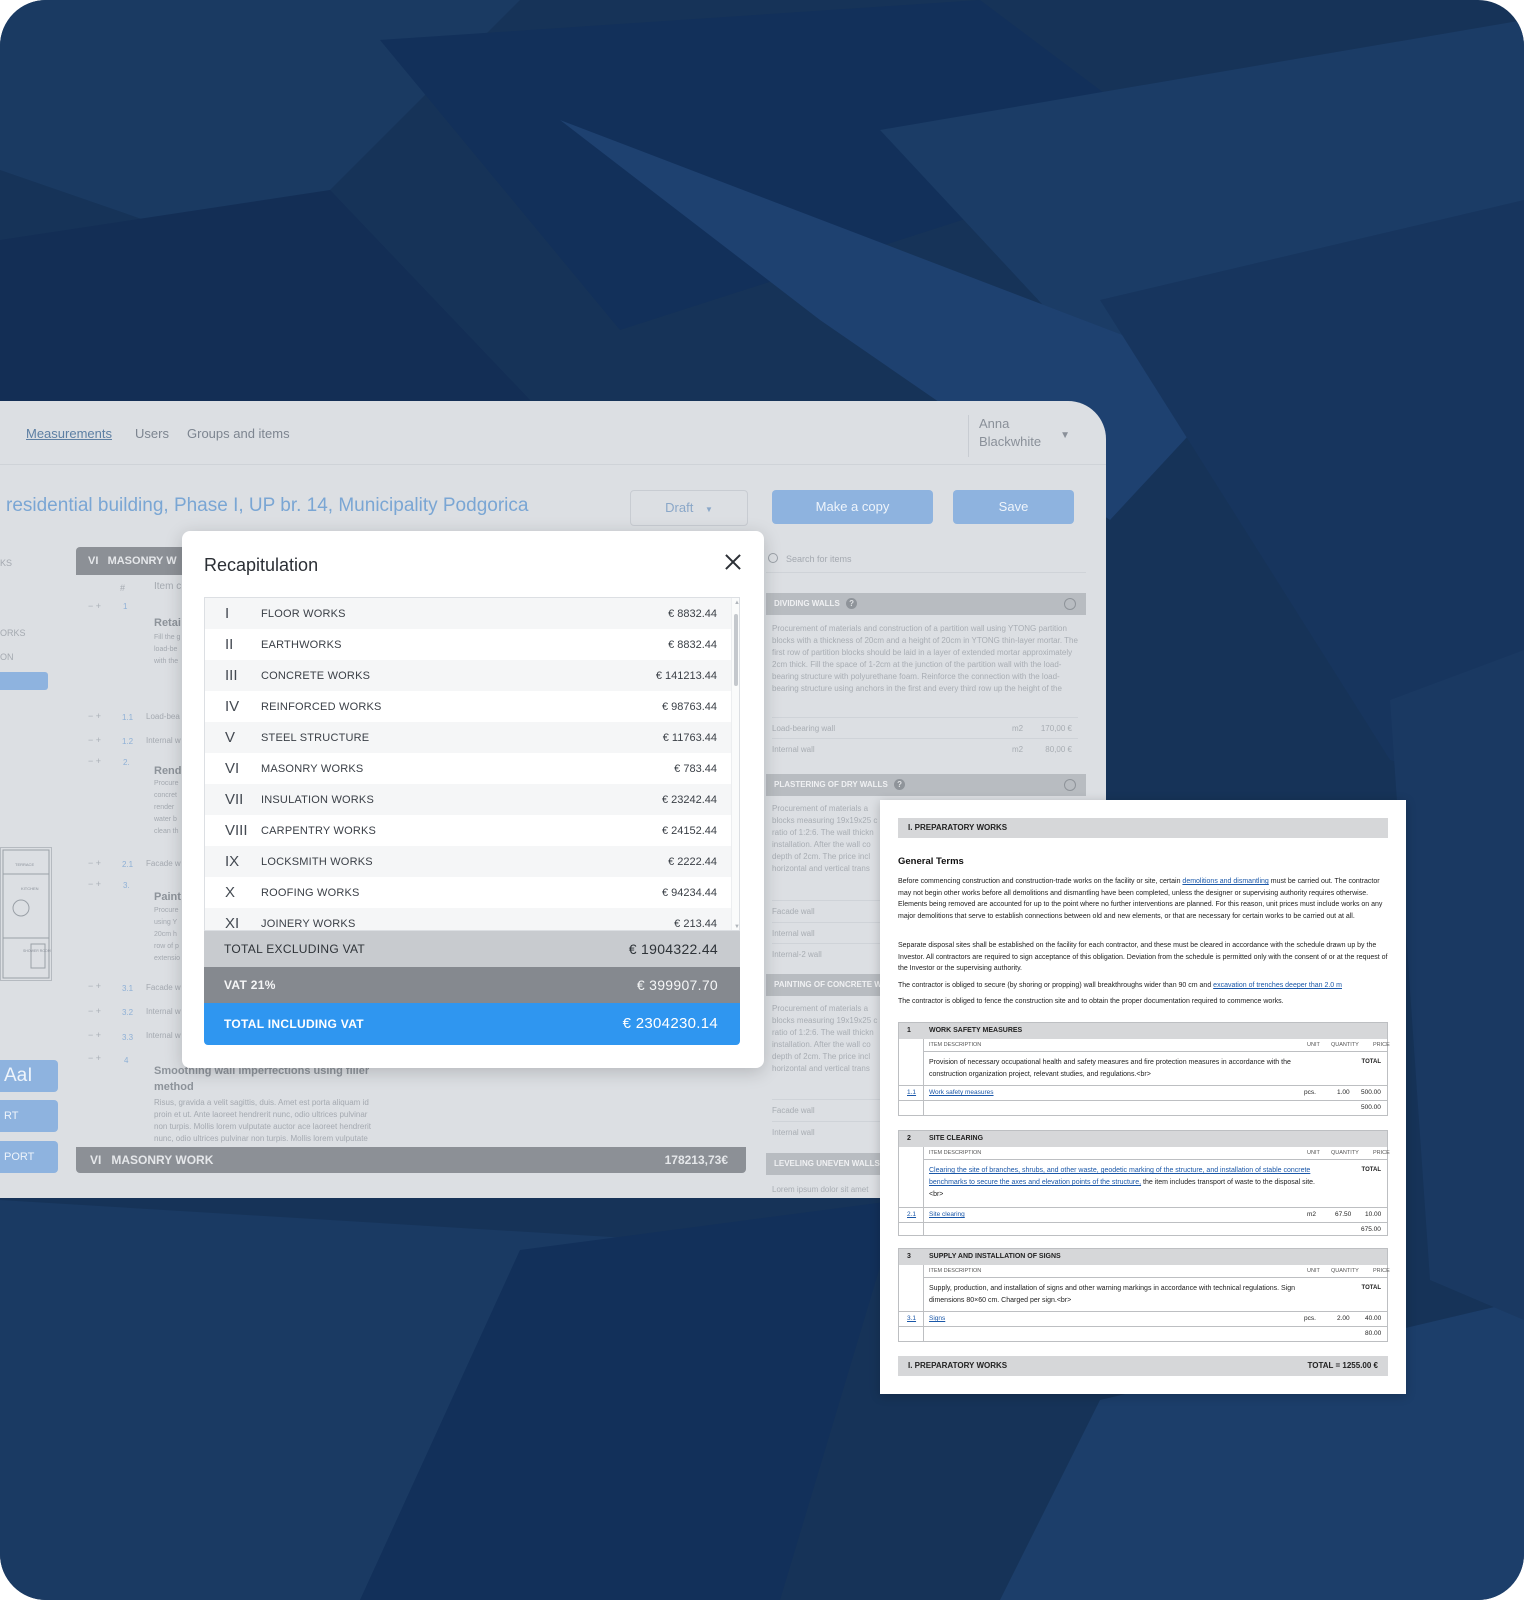 The height and width of the screenshot is (1600, 1524). Describe the element at coordinates (677, 985) in the screenshot. I see `vat-value: € 399907.70` at that location.